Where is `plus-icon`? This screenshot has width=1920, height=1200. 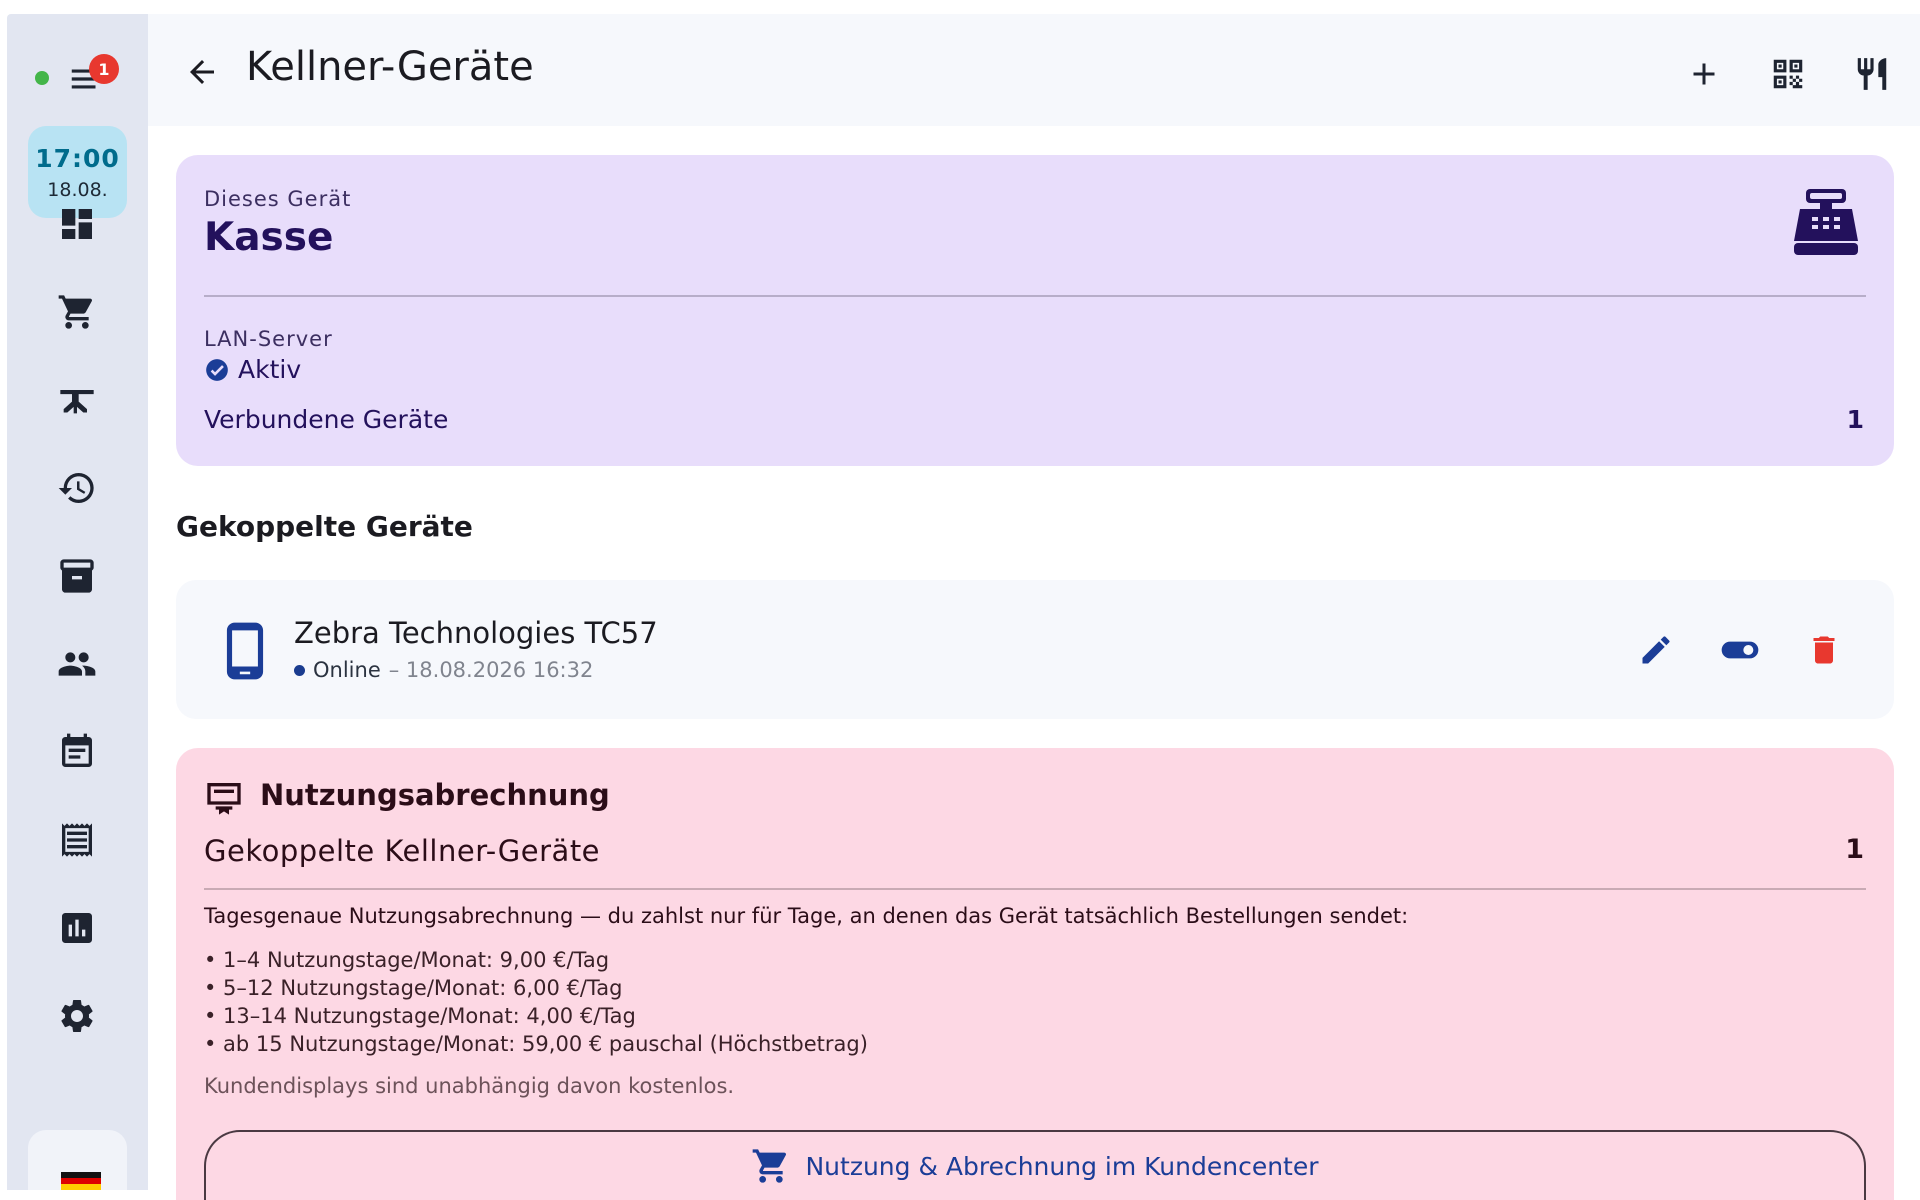
plus-icon is located at coordinates (1704, 74).